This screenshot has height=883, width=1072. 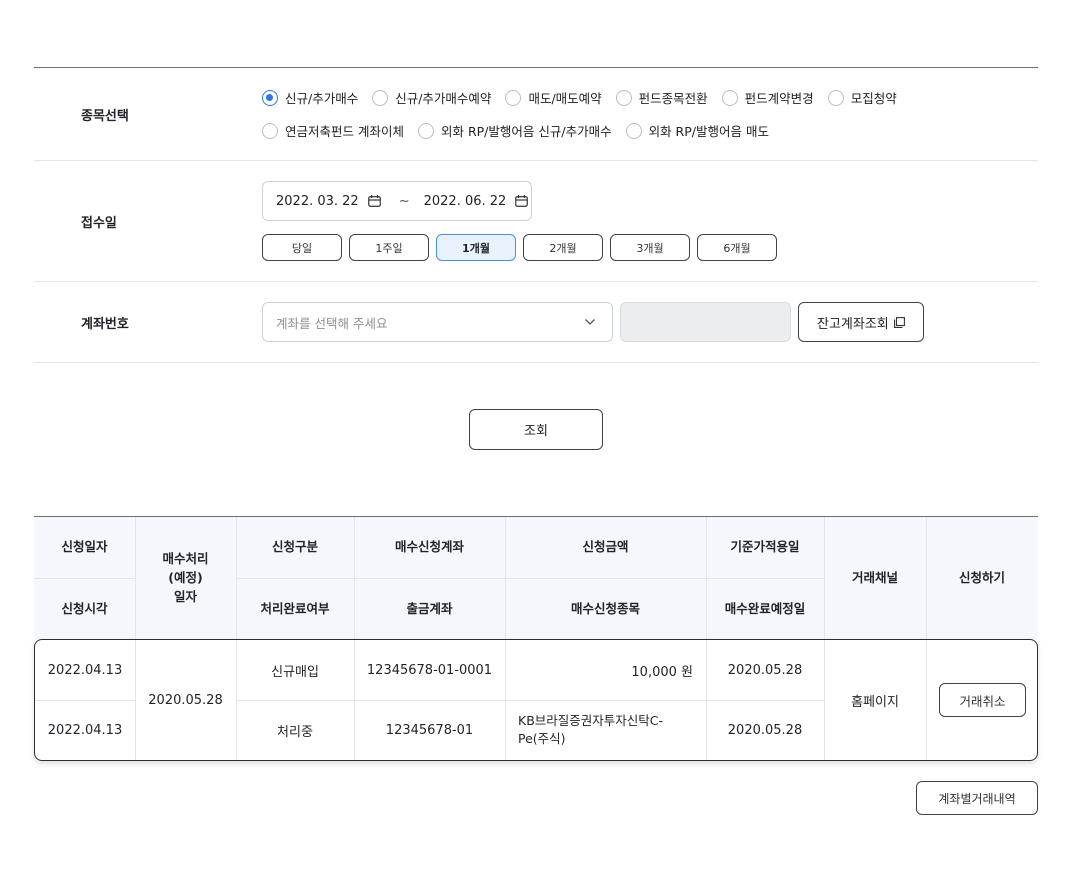 What do you see at coordinates (389, 247) in the screenshot?
I see `period-1week-button: 1주일` at bounding box center [389, 247].